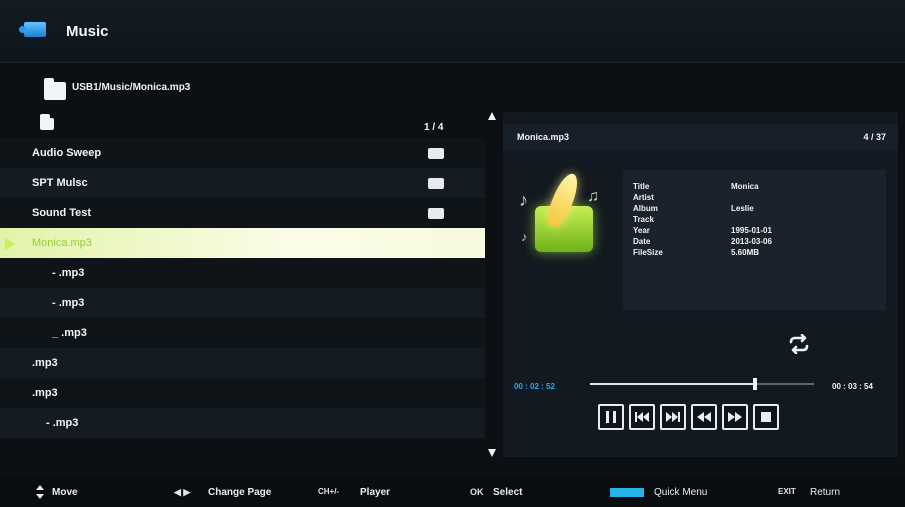  I want to click on parent-folder-icon, so click(47, 122).